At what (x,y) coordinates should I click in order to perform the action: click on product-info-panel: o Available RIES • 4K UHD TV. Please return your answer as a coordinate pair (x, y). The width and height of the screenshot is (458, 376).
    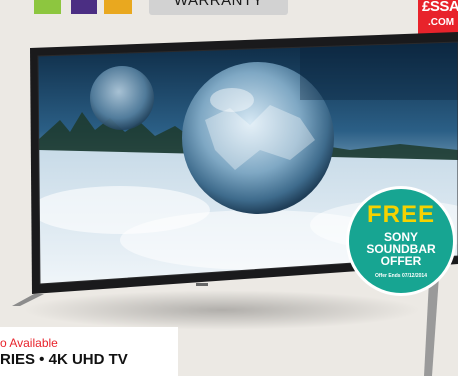
    Looking at the image, I should click on (89, 351).